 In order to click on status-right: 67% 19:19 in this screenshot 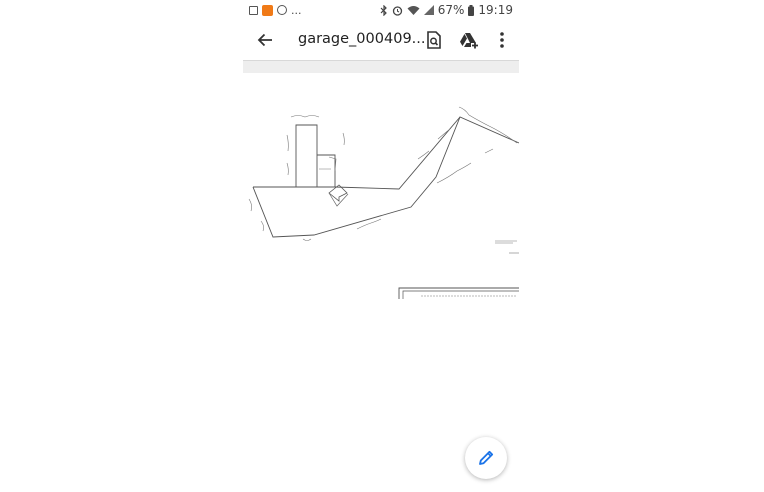, I will do `click(446, 10)`.